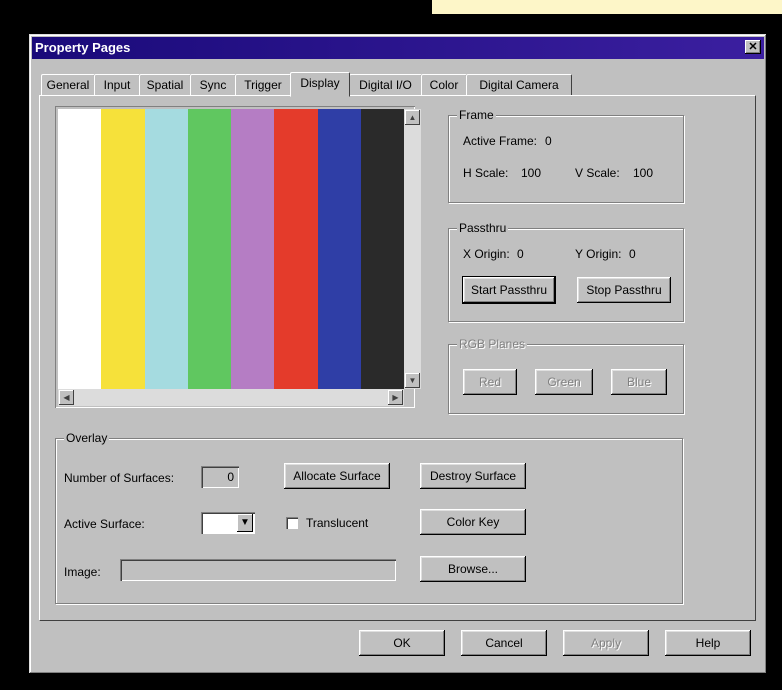 This screenshot has height=690, width=782. I want to click on tab-digital-camera: Digital Camera, so click(519, 84).